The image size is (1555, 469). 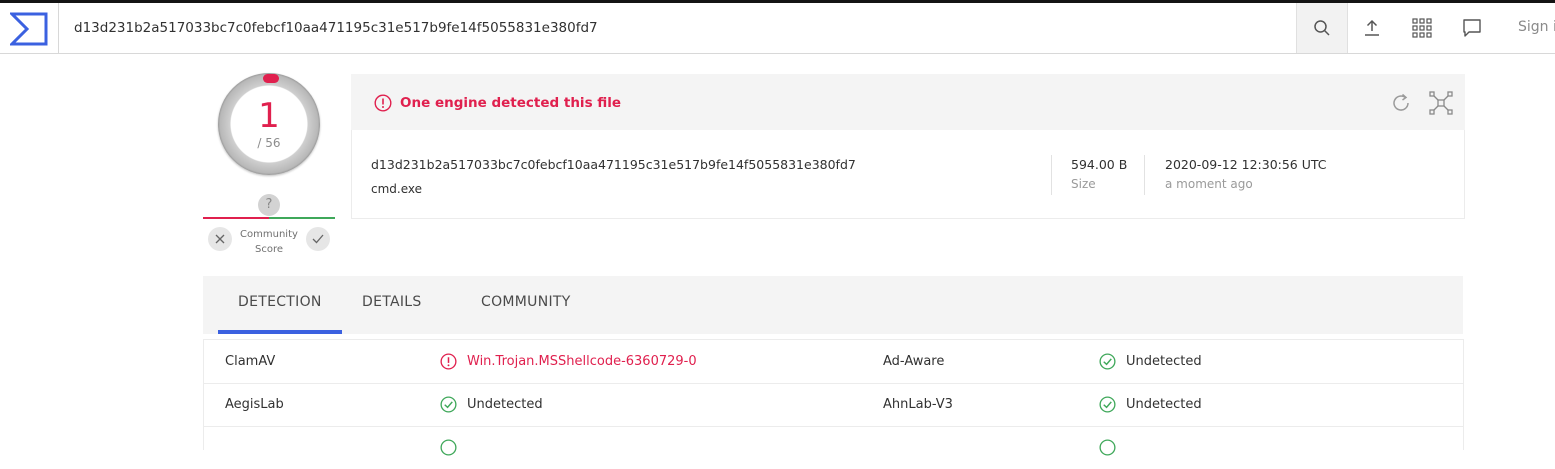 I want to click on community-score-label: Community Score, so click(x=269, y=242).